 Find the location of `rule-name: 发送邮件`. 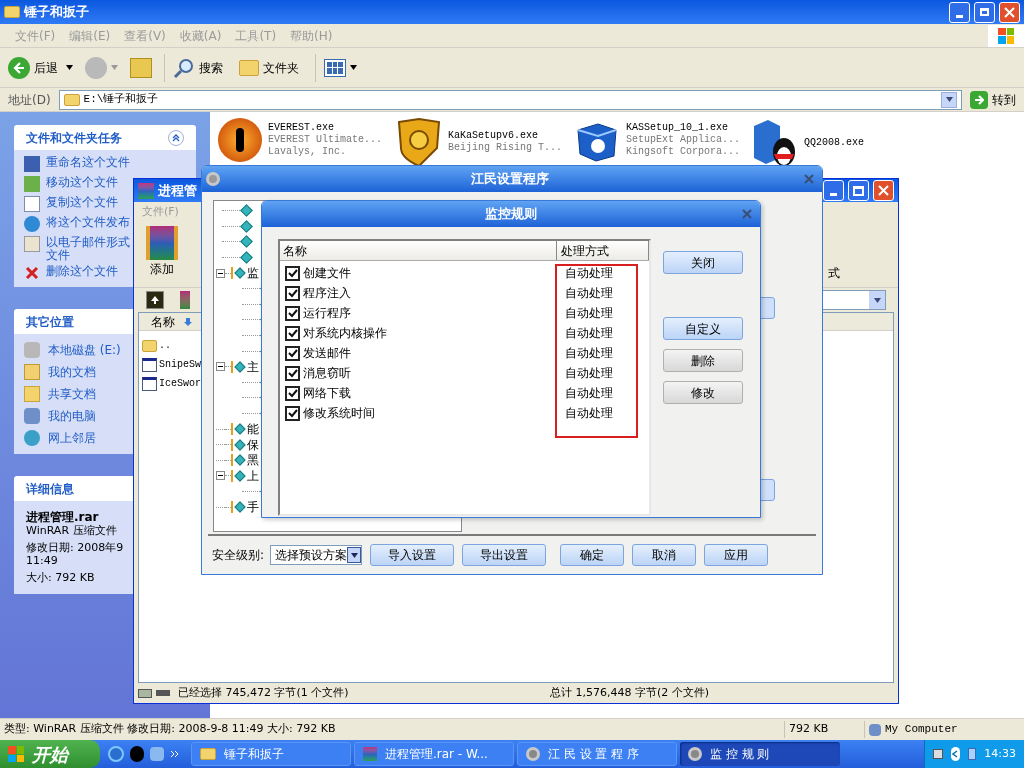

rule-name: 发送邮件 is located at coordinates (327, 353).